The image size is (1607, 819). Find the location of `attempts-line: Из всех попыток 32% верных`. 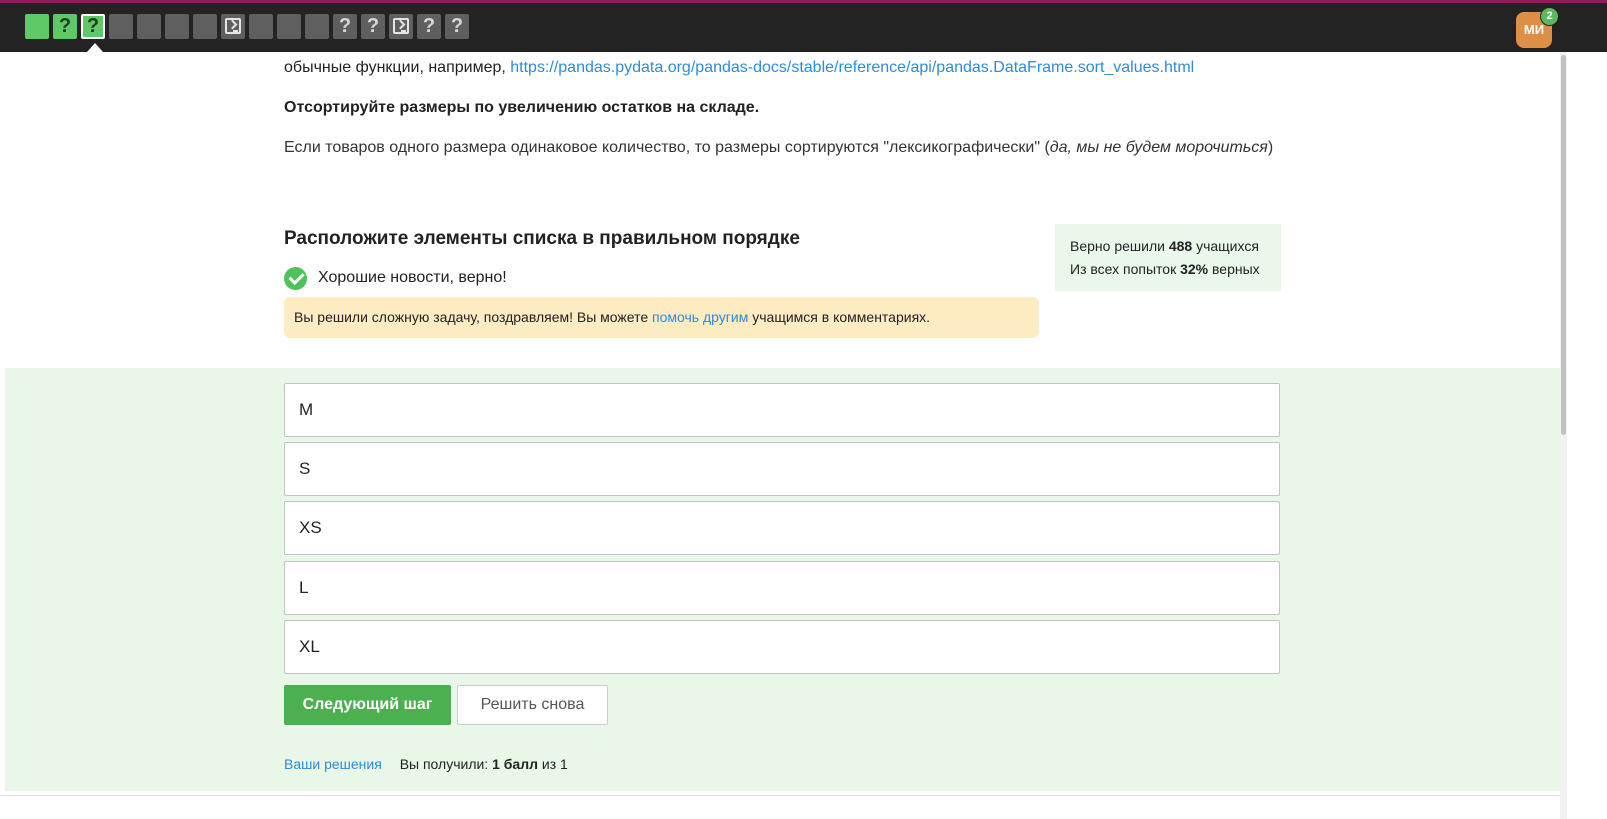

attempts-line: Из всех попыток 32% верных is located at coordinates (1168, 269).